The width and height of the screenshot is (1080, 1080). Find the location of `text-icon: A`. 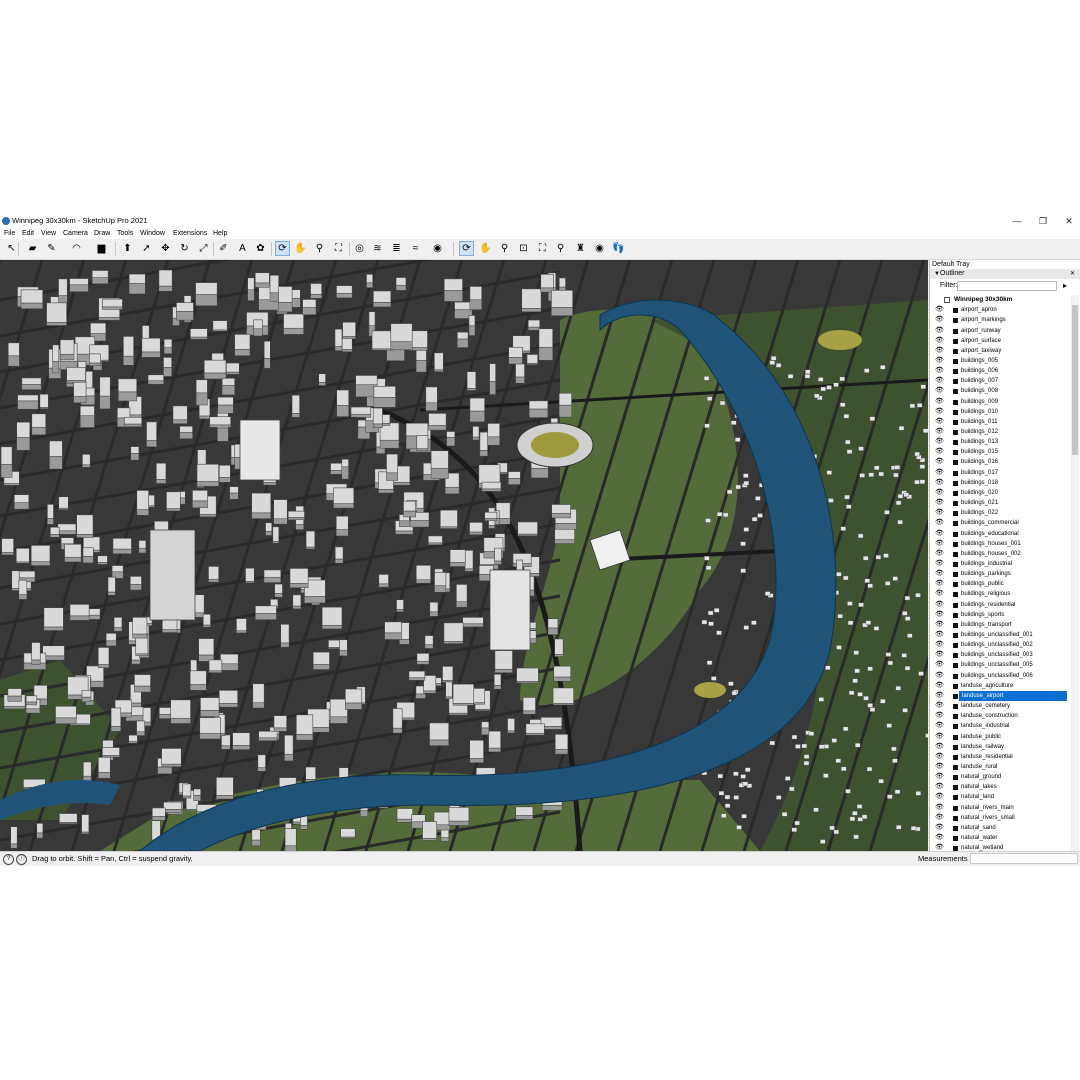

text-icon: A is located at coordinates (242, 248).